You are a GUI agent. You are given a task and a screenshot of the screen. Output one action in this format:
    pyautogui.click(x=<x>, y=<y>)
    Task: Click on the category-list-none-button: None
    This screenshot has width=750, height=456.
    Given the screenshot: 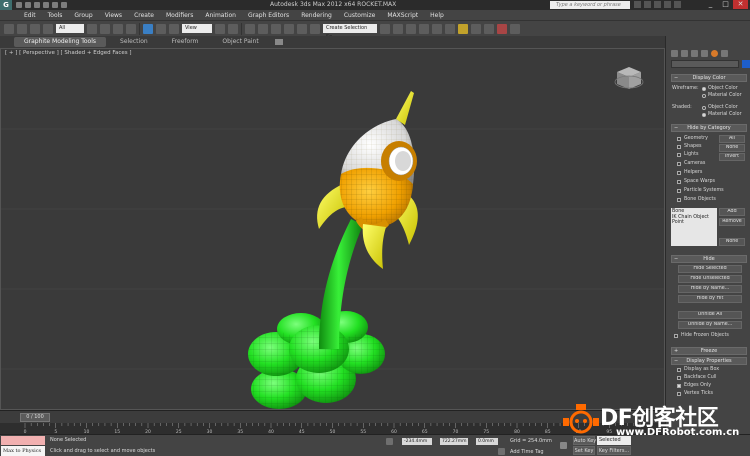 What is the action you would take?
    pyautogui.click(x=732, y=242)
    